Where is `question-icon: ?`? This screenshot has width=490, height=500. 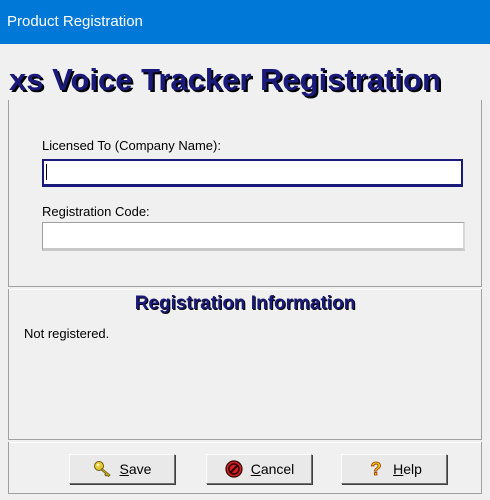
question-icon: ? is located at coordinates (376, 469).